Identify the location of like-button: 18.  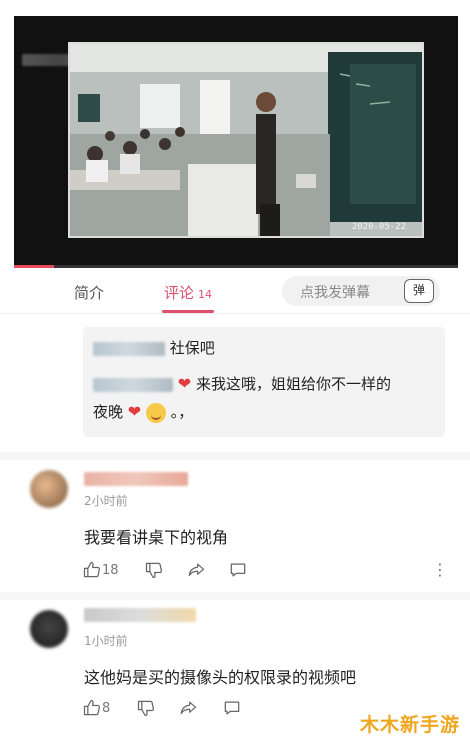
(100, 570).